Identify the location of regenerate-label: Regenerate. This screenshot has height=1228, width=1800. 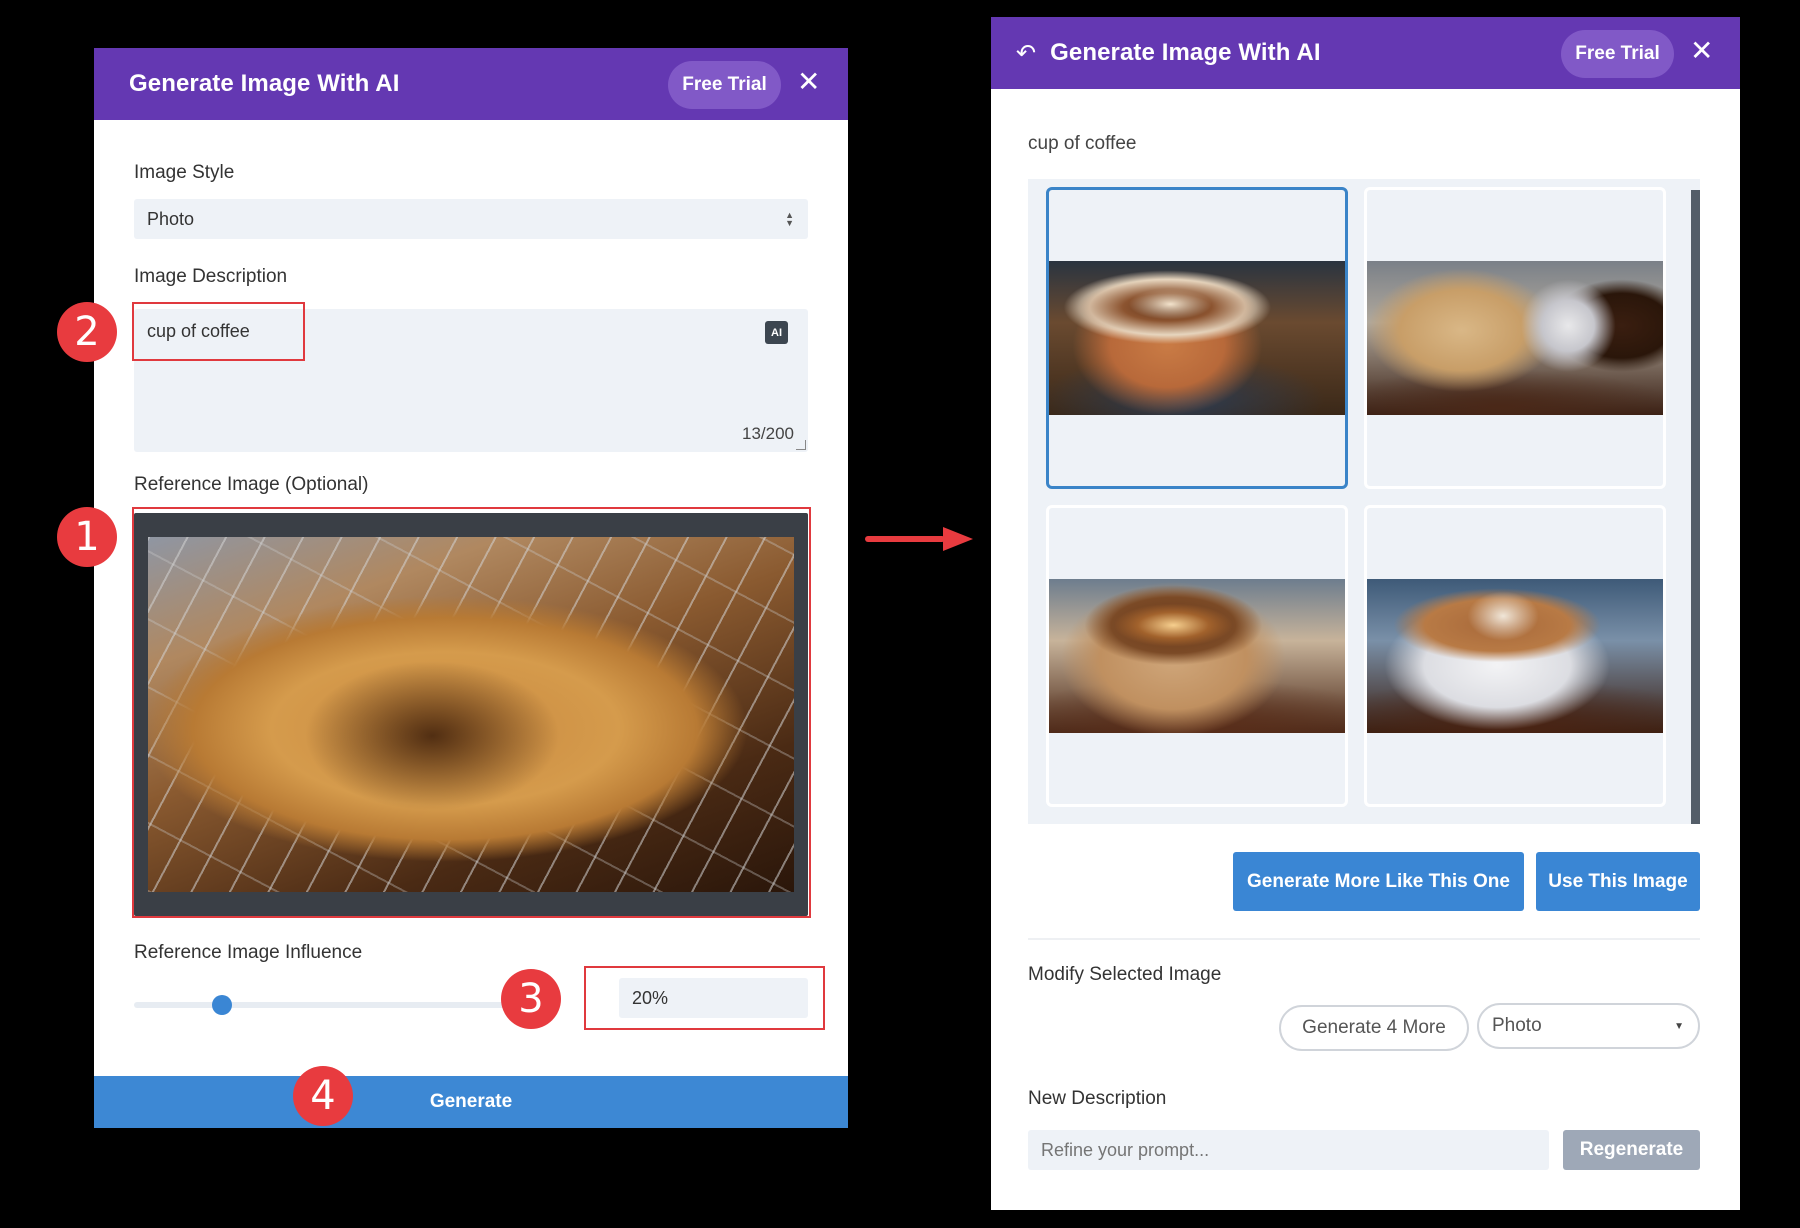
(1631, 1149).